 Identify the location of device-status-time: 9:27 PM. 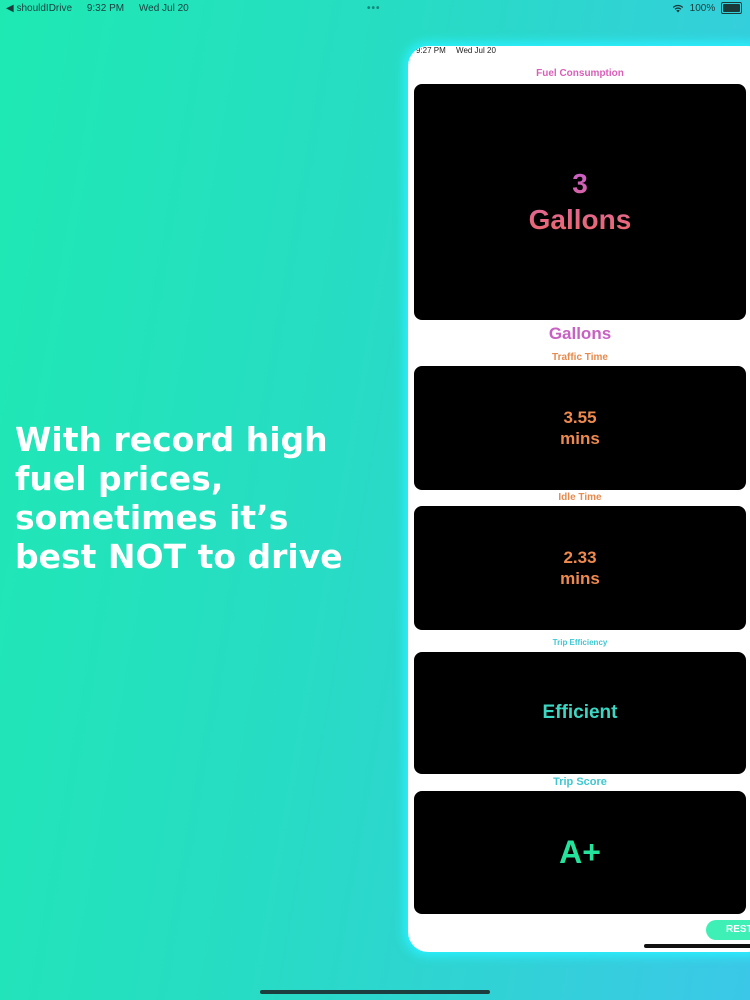
(431, 50).